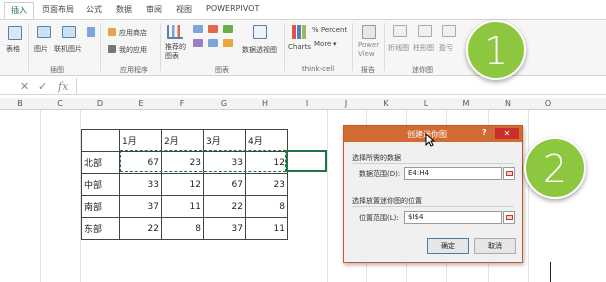 The height and width of the screenshot is (282, 606). I want to click on ok-button: 确定, so click(448, 246).